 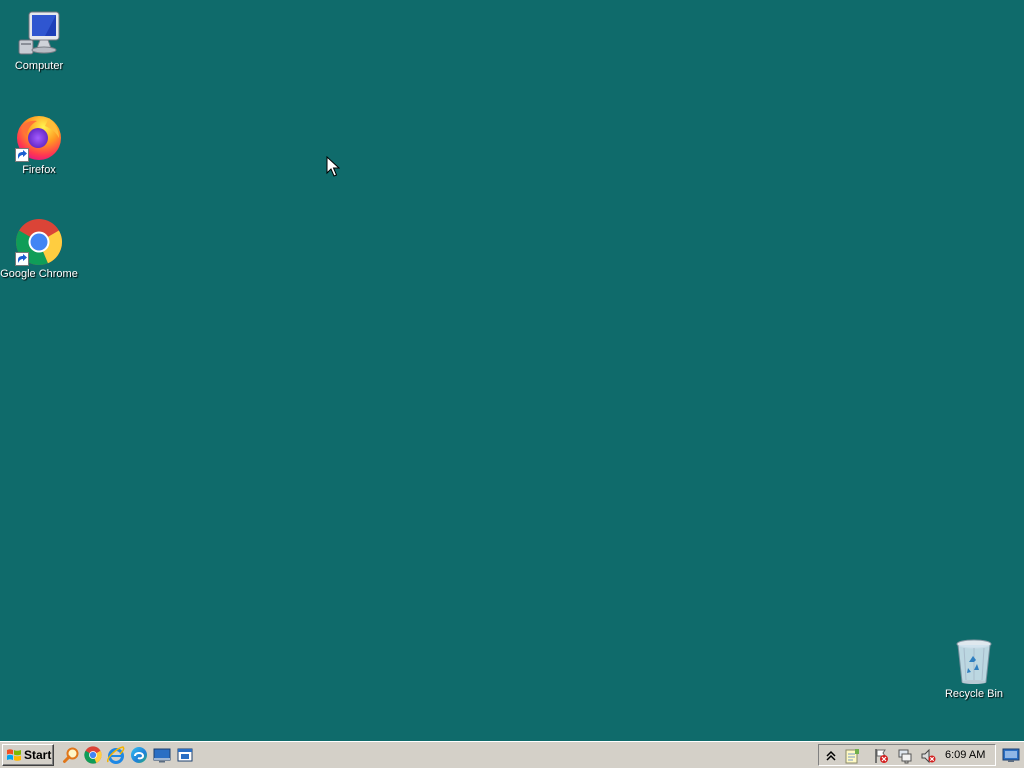 I want to click on internet-explorer-icon, so click(x=116, y=755).